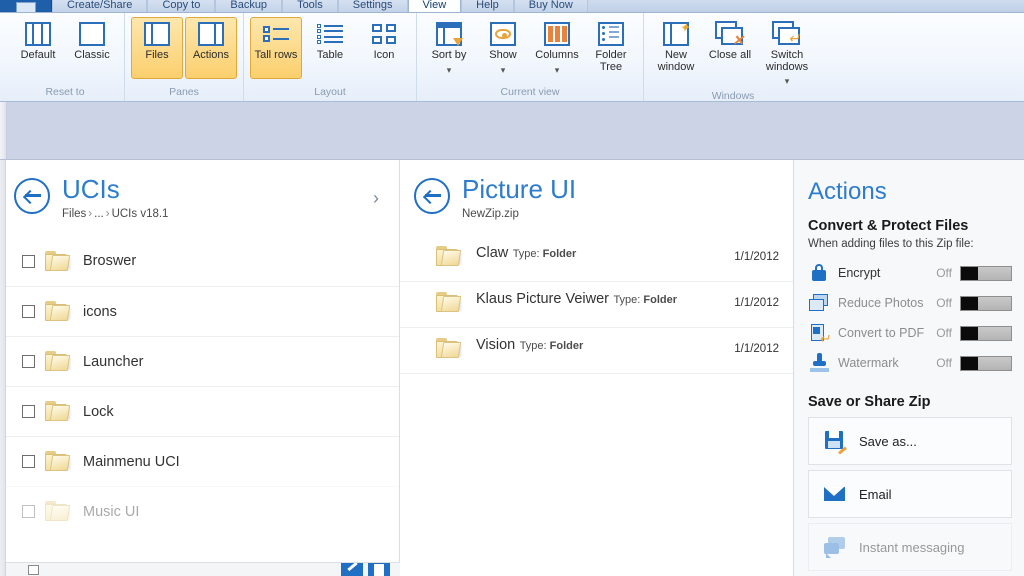  Describe the element at coordinates (611, 48) in the screenshot. I see `ribbon-button-folder-tree: Folder Tree` at that location.